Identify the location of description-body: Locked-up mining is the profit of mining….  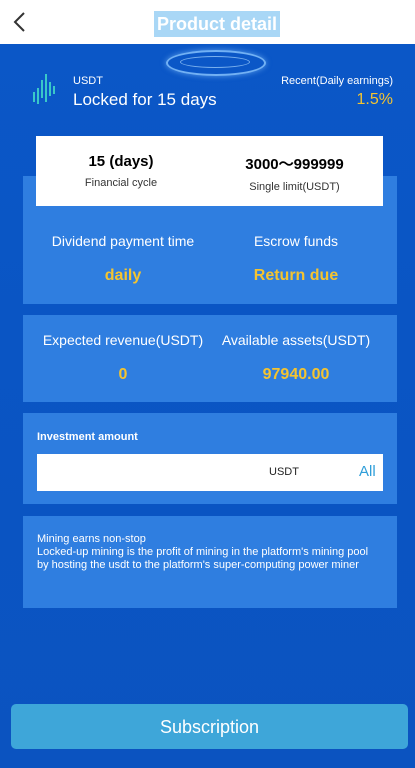
(203, 558).